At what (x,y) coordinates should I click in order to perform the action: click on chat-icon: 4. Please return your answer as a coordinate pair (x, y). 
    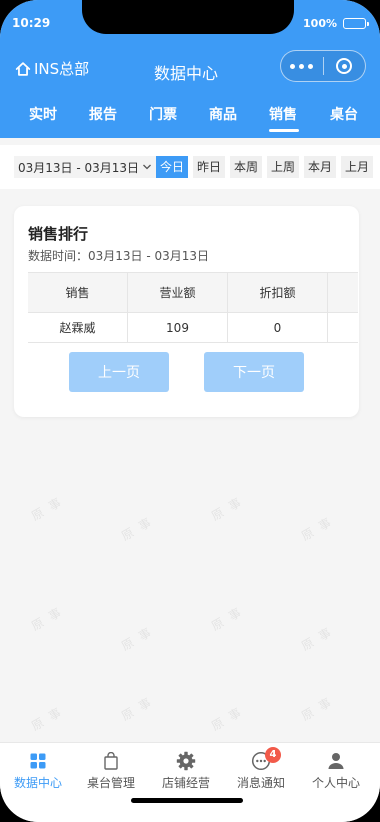
    Looking at the image, I should click on (266, 759).